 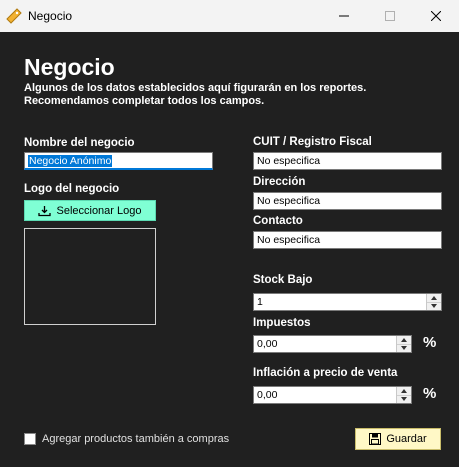 I want to click on title-bar: Negocio, so click(x=229, y=16).